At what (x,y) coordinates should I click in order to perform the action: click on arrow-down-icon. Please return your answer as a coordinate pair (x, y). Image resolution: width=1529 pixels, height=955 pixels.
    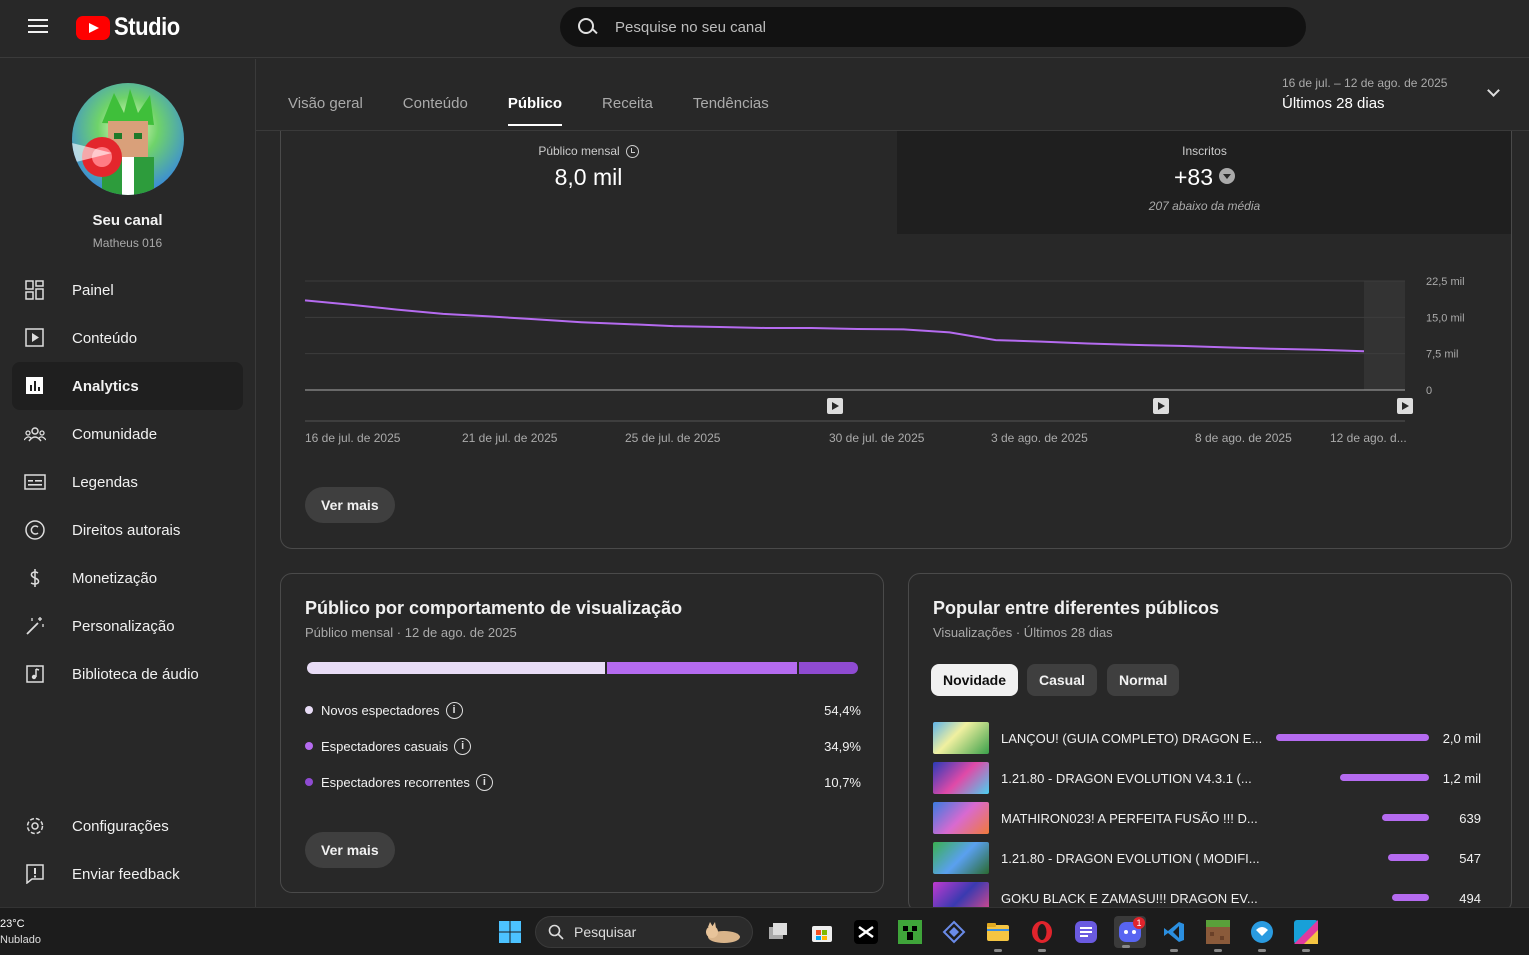
    Looking at the image, I should click on (1227, 176).